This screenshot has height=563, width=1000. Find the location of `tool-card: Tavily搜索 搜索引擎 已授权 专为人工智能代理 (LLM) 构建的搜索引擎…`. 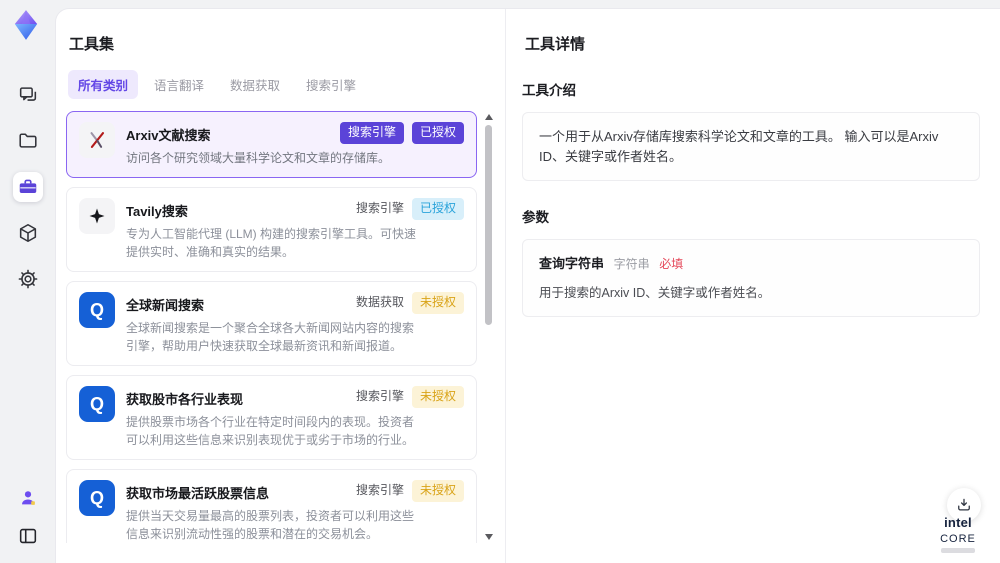

tool-card: Tavily搜索 搜索引擎 已授权 专为人工智能代理 (LLM) 构建的搜索引擎… is located at coordinates (271, 229).